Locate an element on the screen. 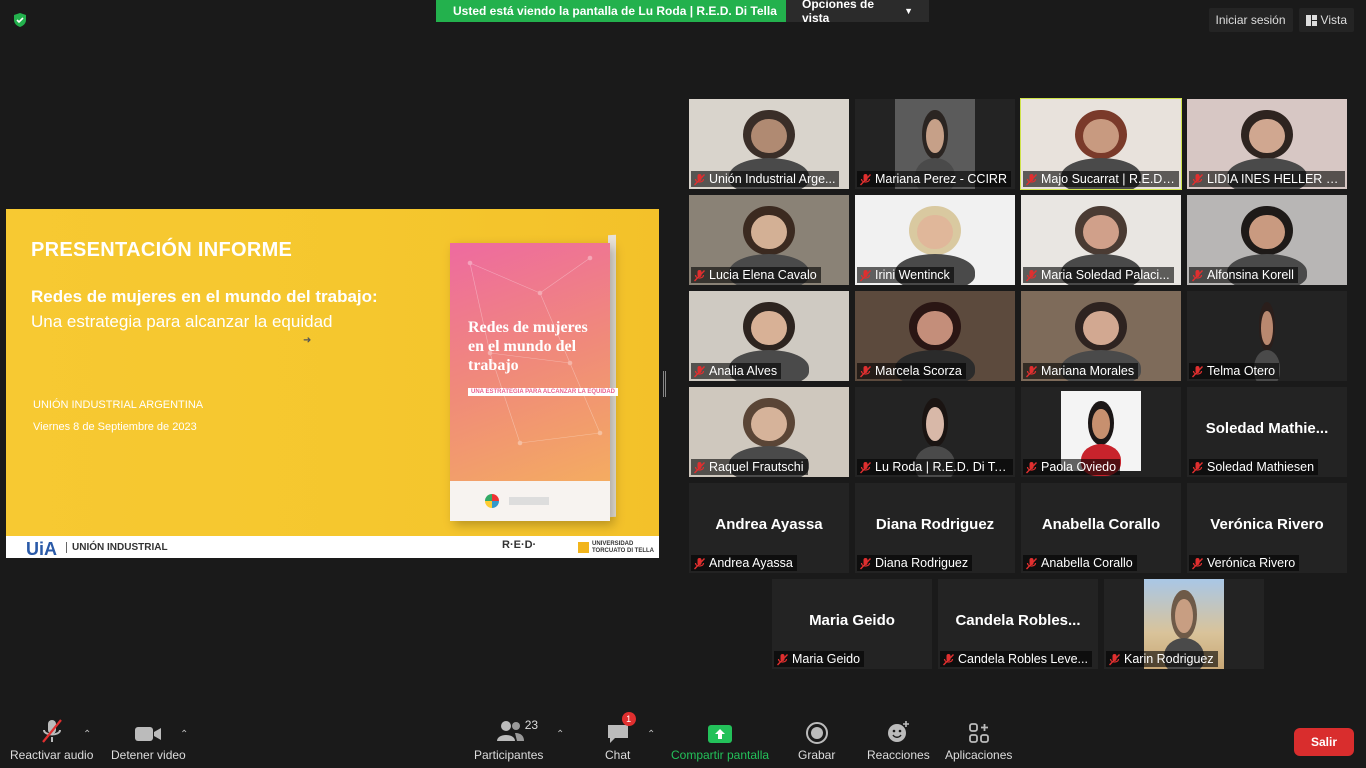  participant-tile: Paola Oviedo is located at coordinates (1101, 432).